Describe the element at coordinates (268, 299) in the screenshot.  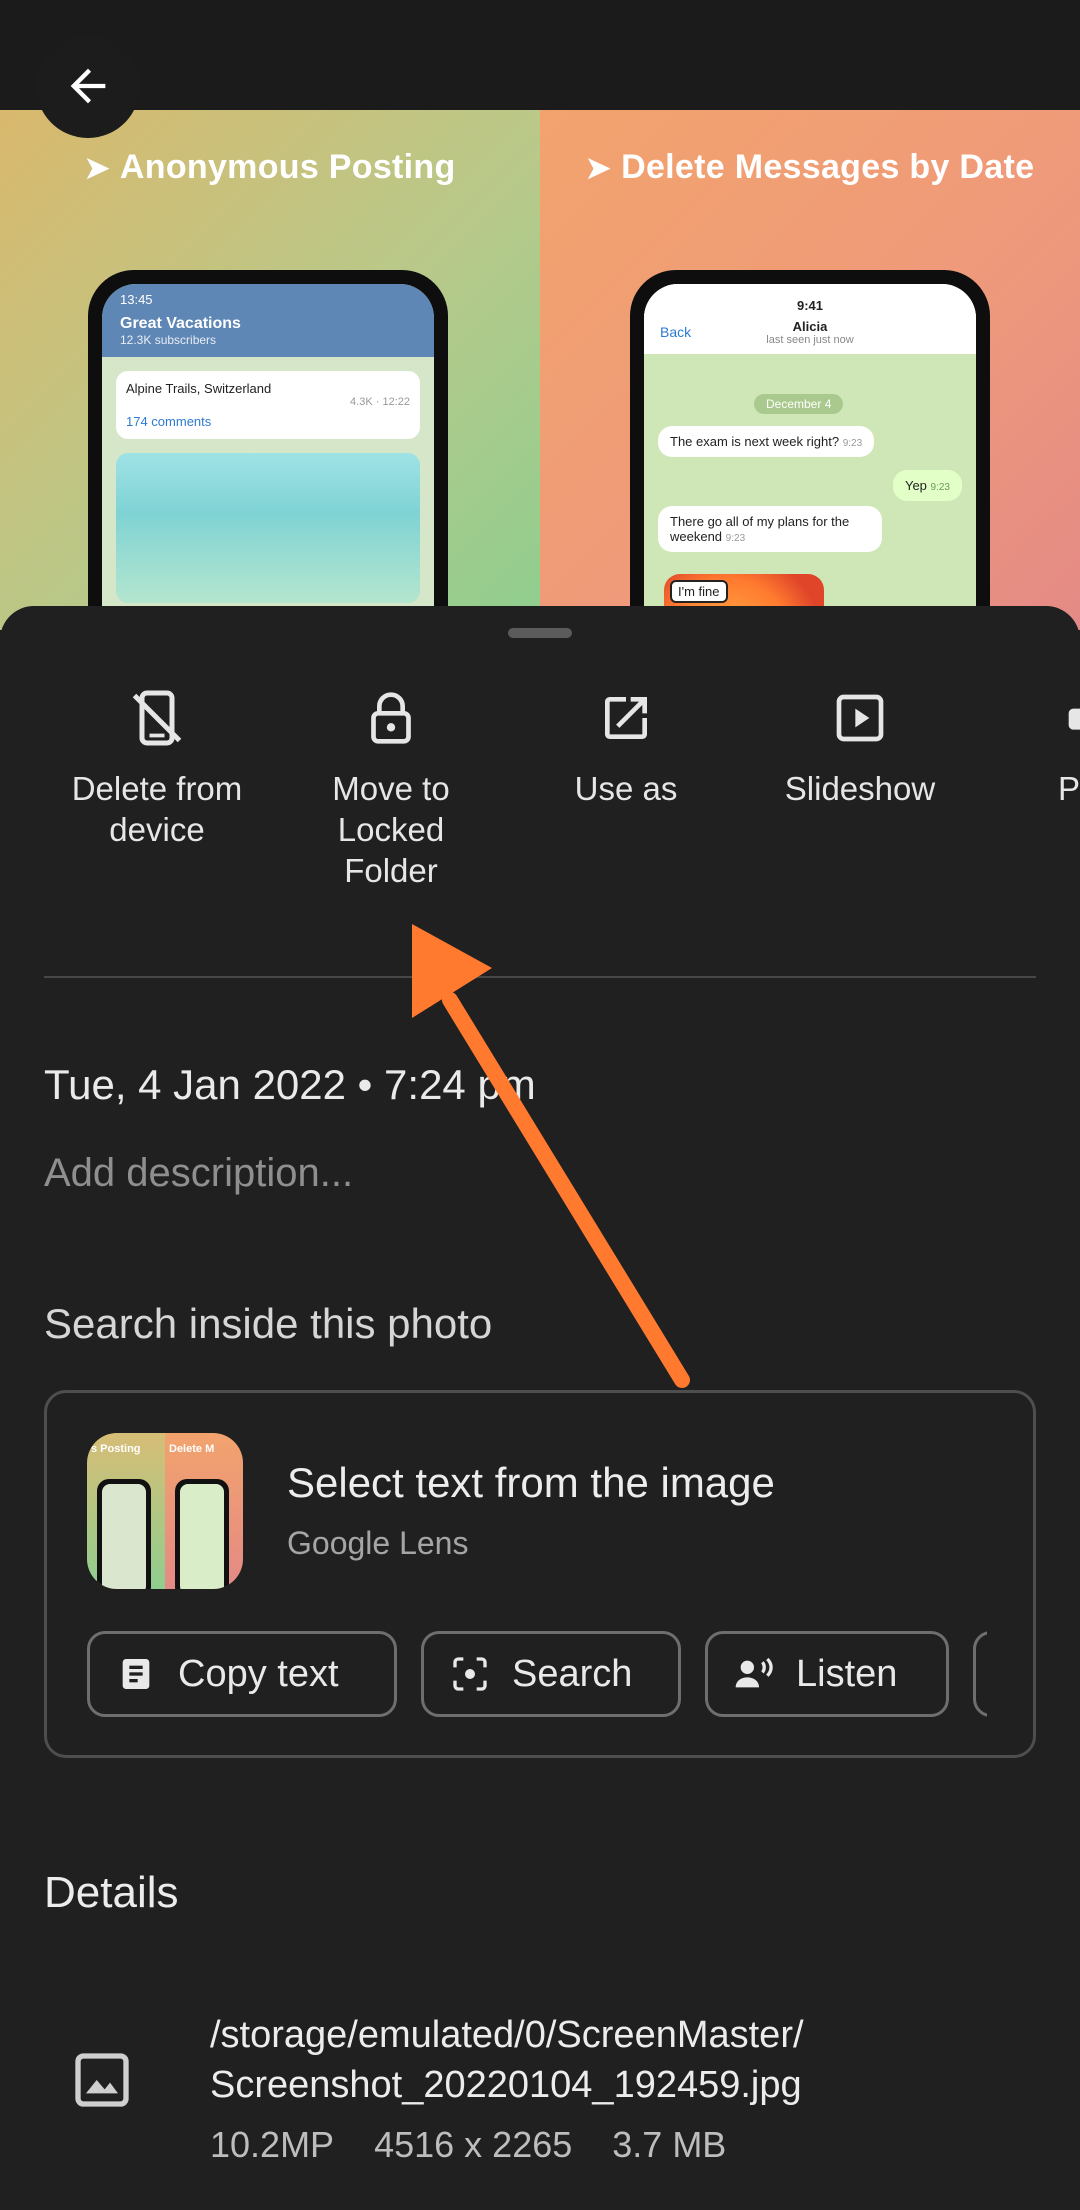
I see `status-bar: 13:45` at that location.